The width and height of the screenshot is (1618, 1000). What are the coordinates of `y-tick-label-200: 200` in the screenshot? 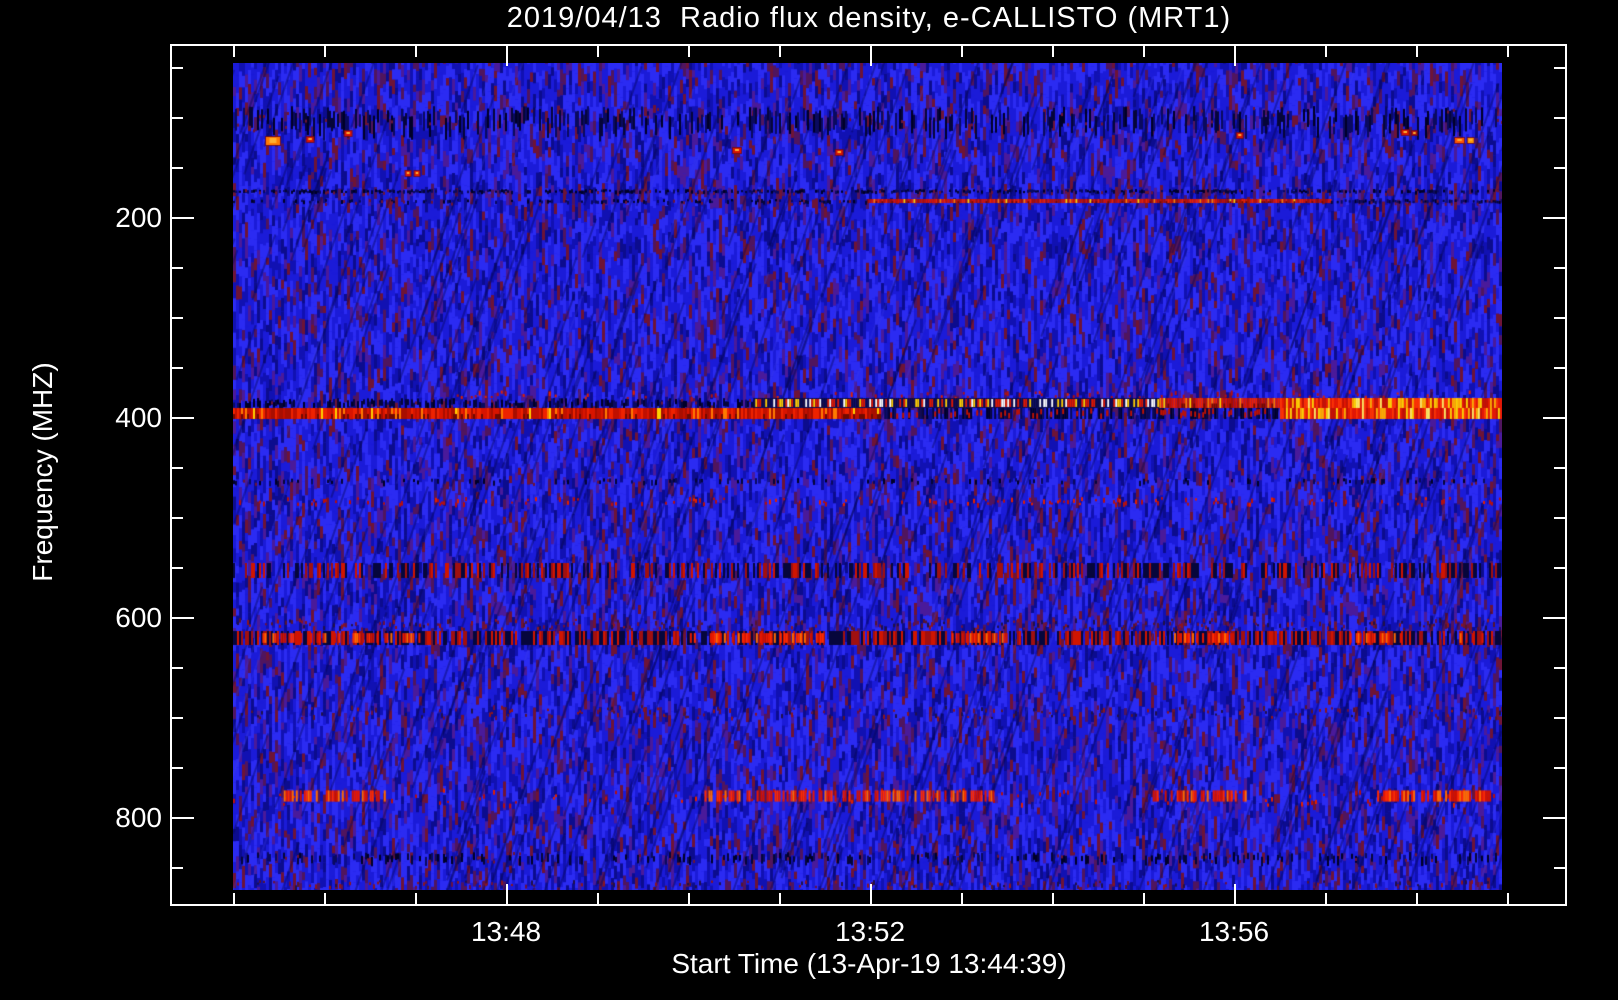 It's located at (138, 217).